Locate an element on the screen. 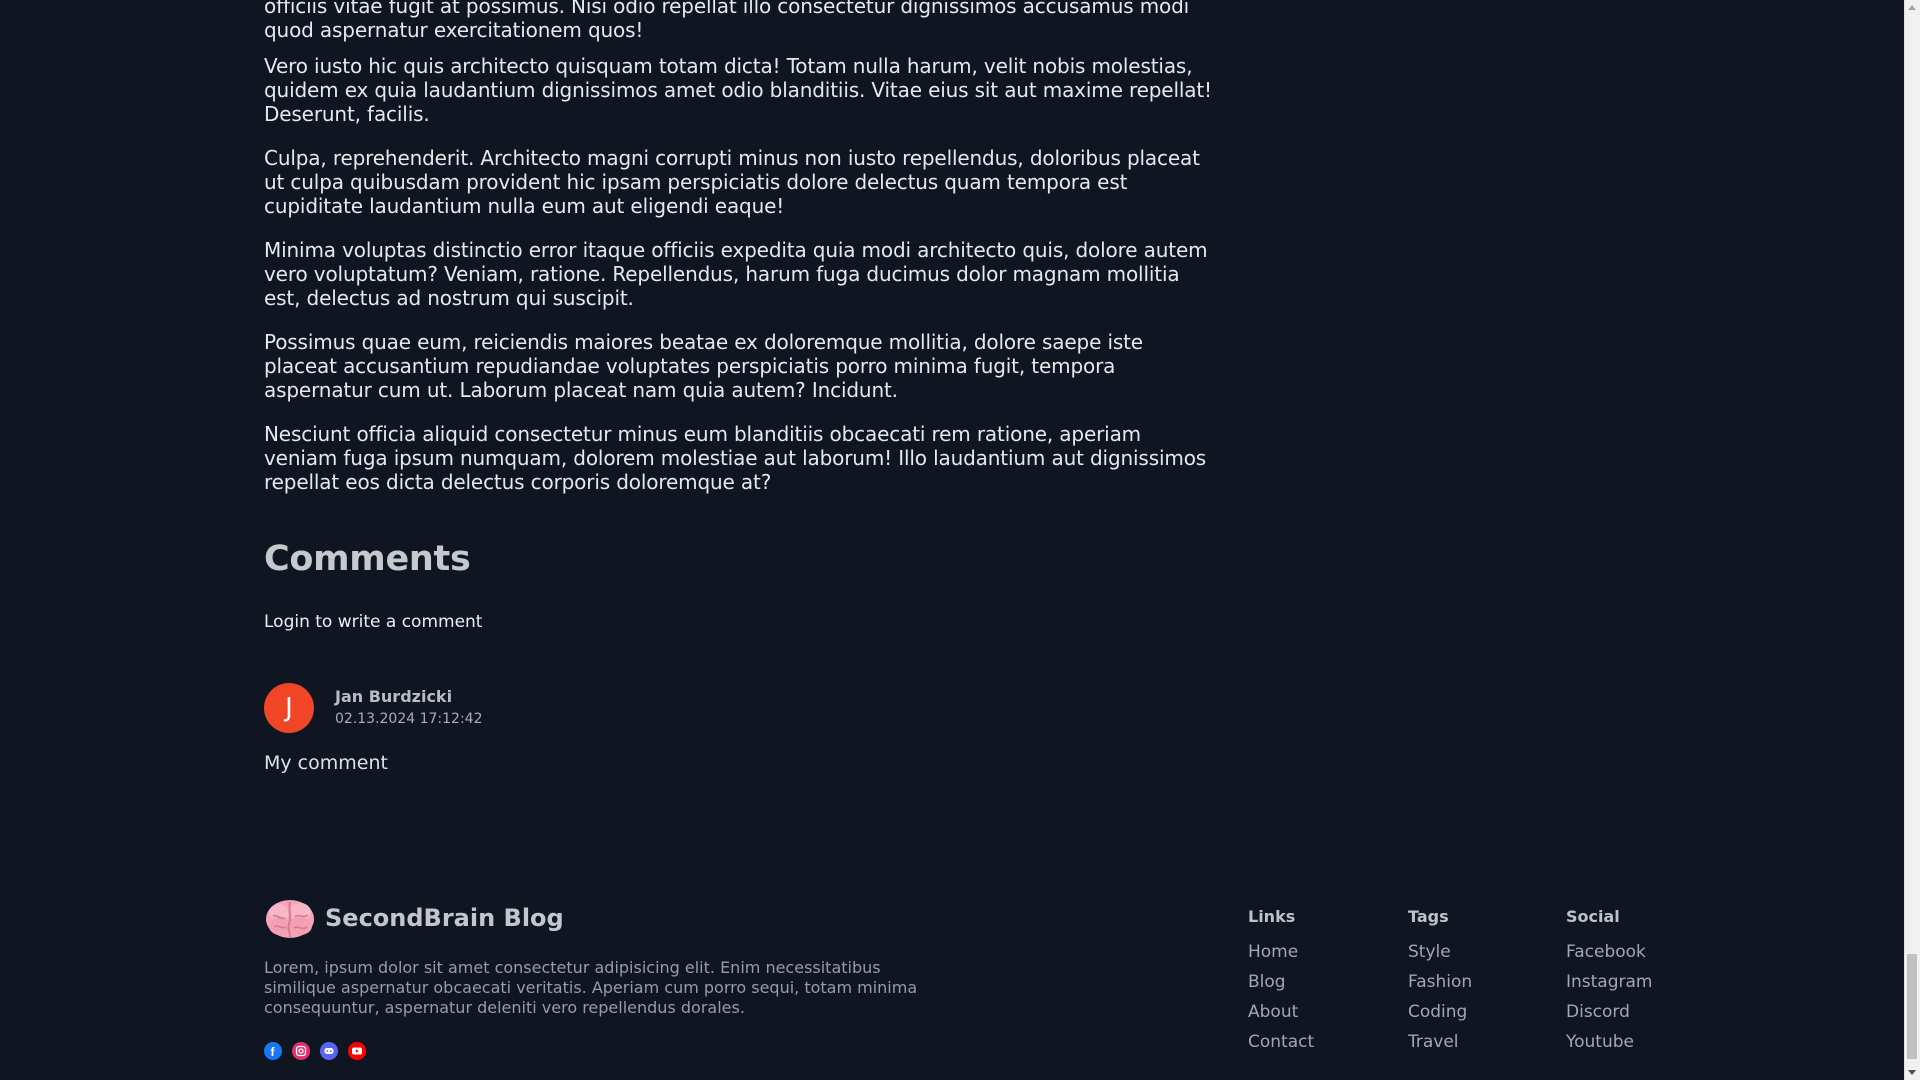 The width and height of the screenshot is (1920, 1080). login-to-comment-link: Login to write a comment is located at coordinates (373, 622).